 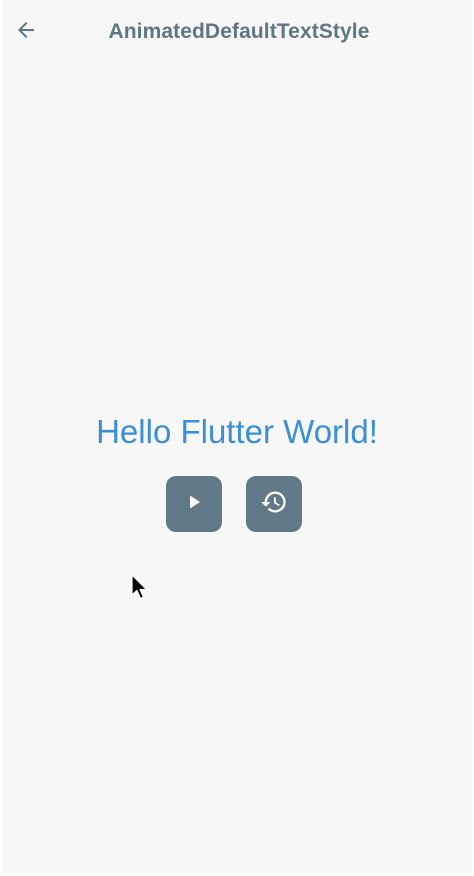 I want to click on play-icon, so click(x=194, y=504).